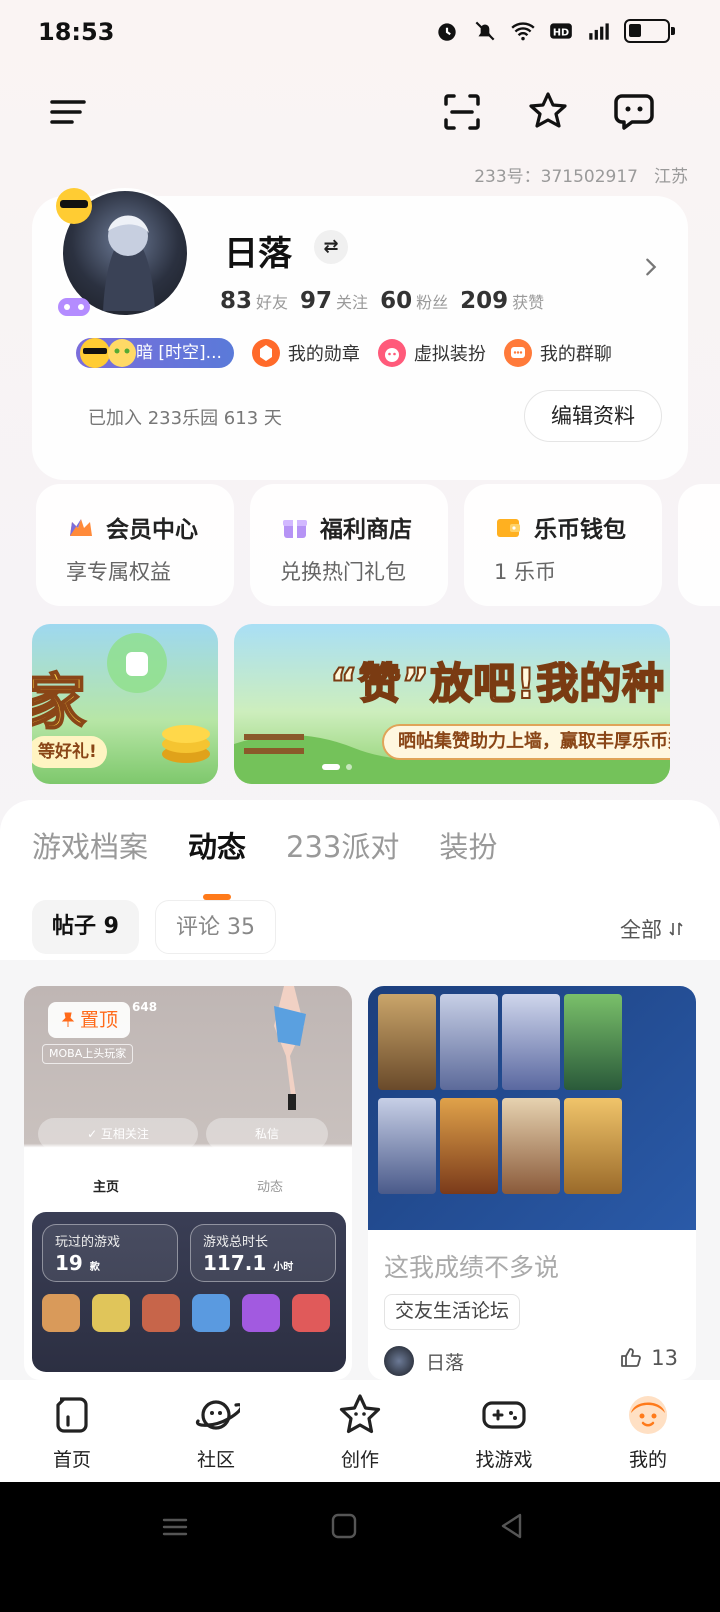  What do you see at coordinates (349, 767) in the screenshot?
I see `pager-dot` at bounding box center [349, 767].